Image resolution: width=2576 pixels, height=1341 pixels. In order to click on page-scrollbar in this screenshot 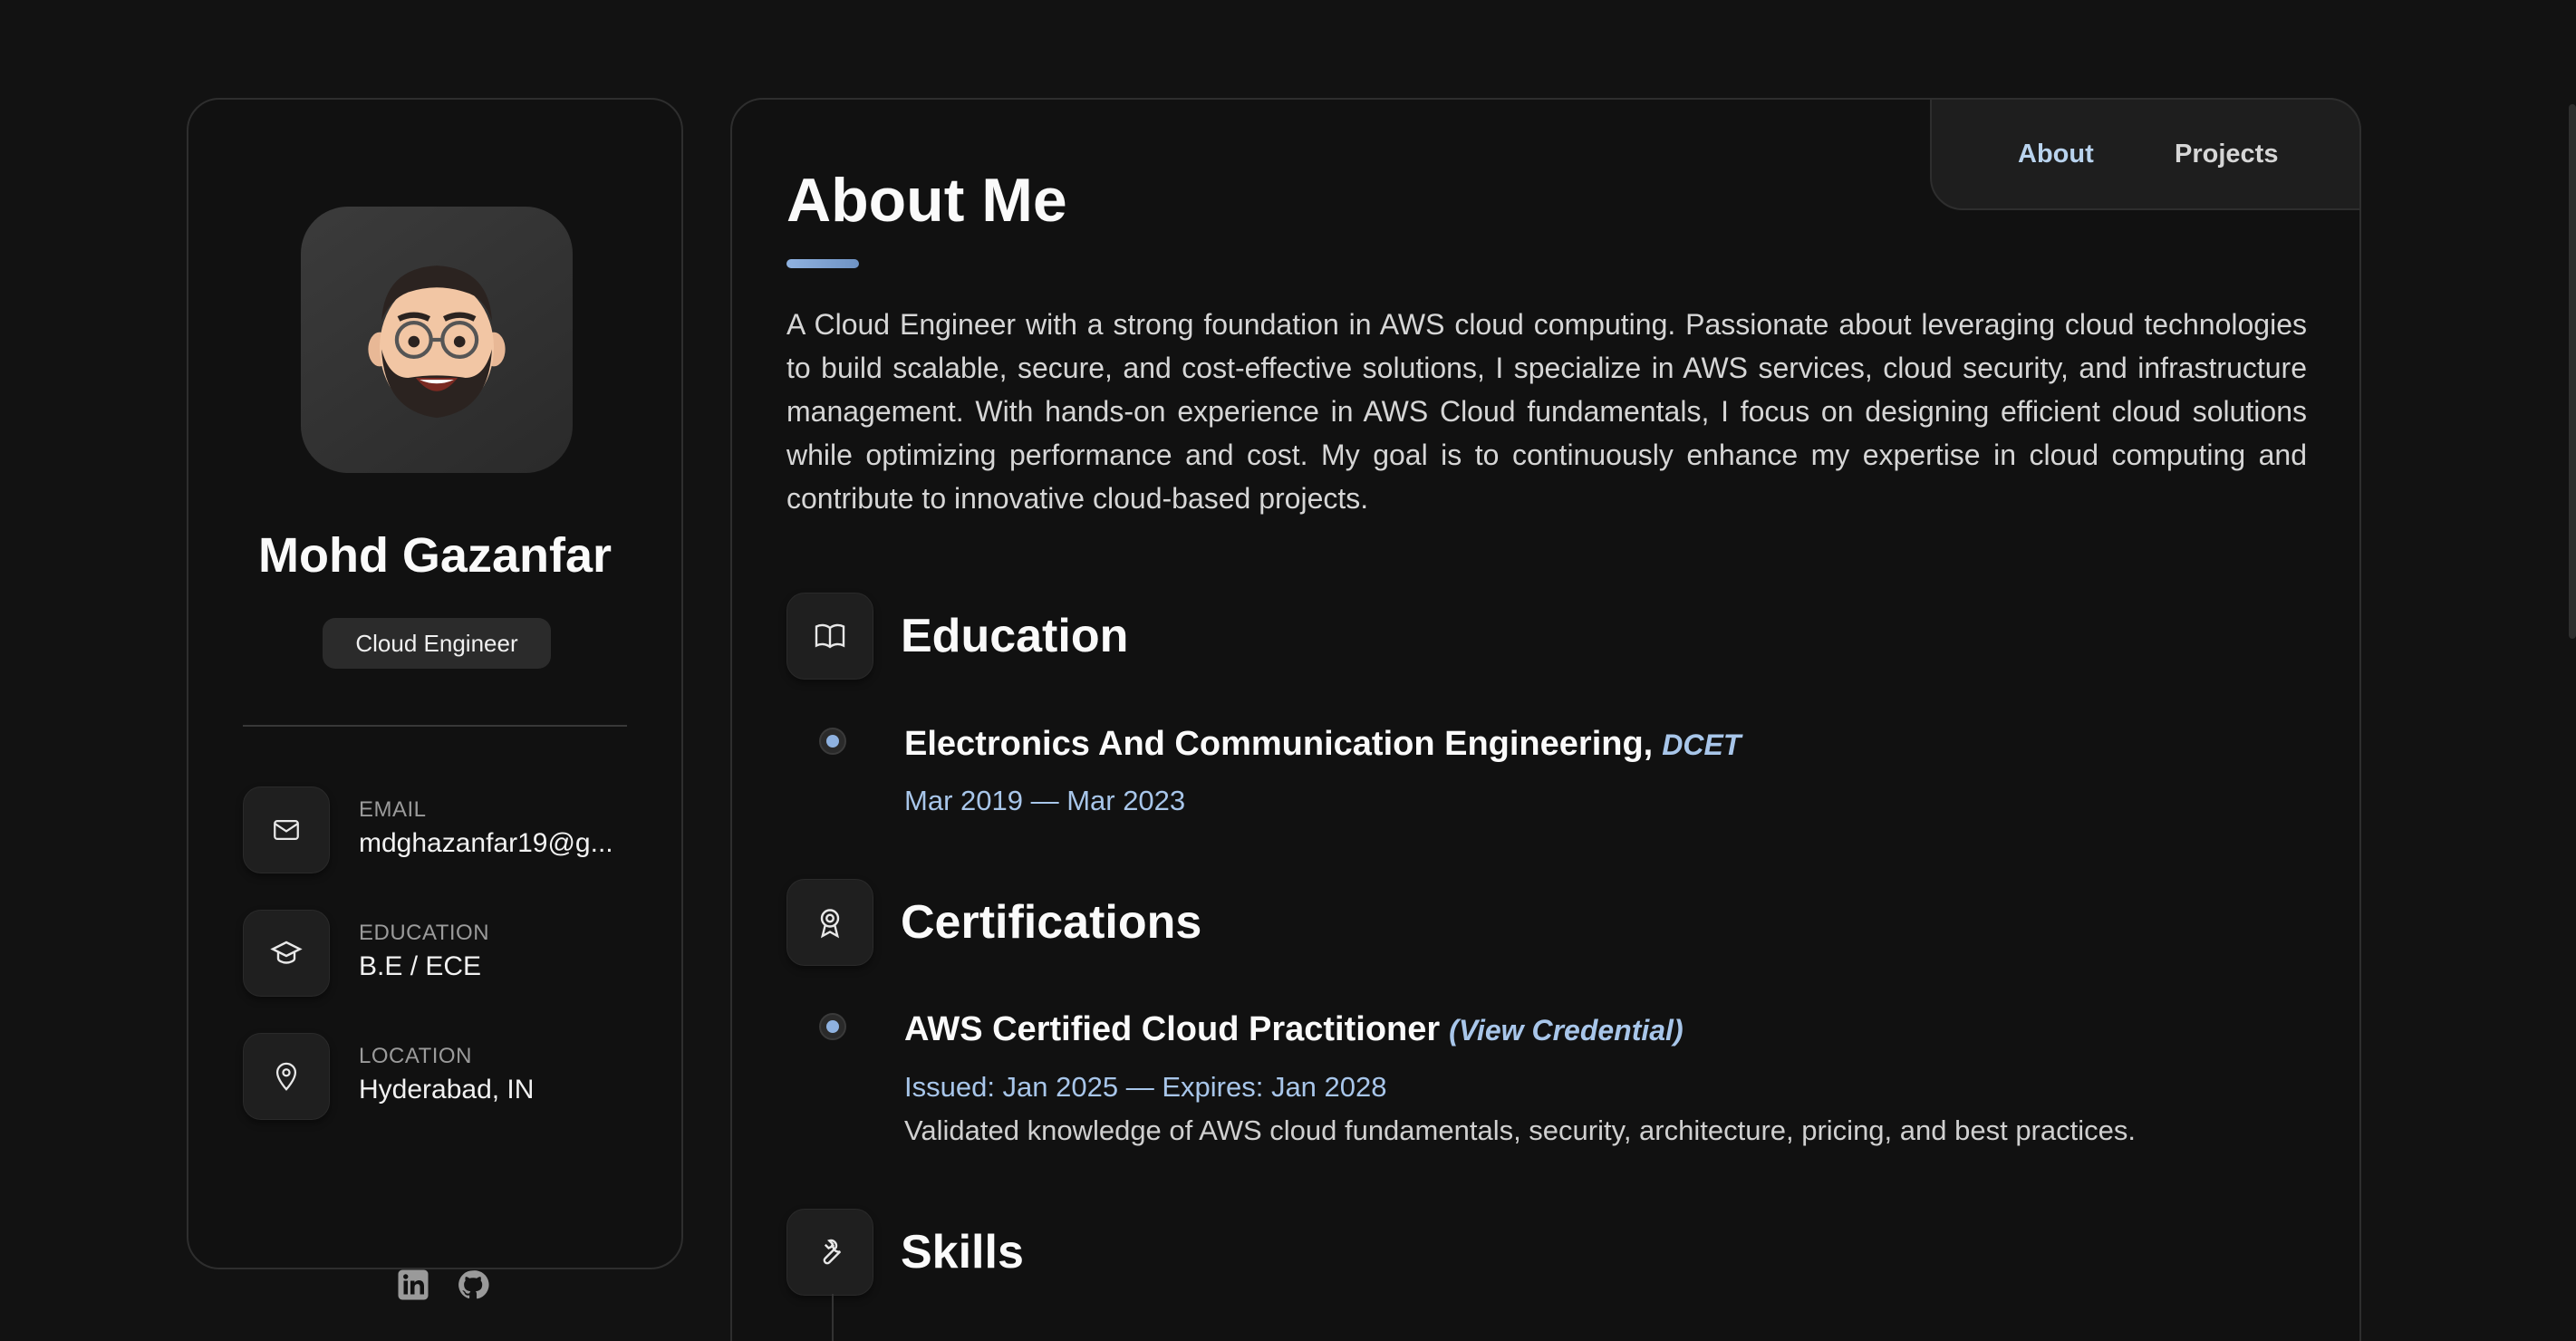, I will do `click(2572, 372)`.